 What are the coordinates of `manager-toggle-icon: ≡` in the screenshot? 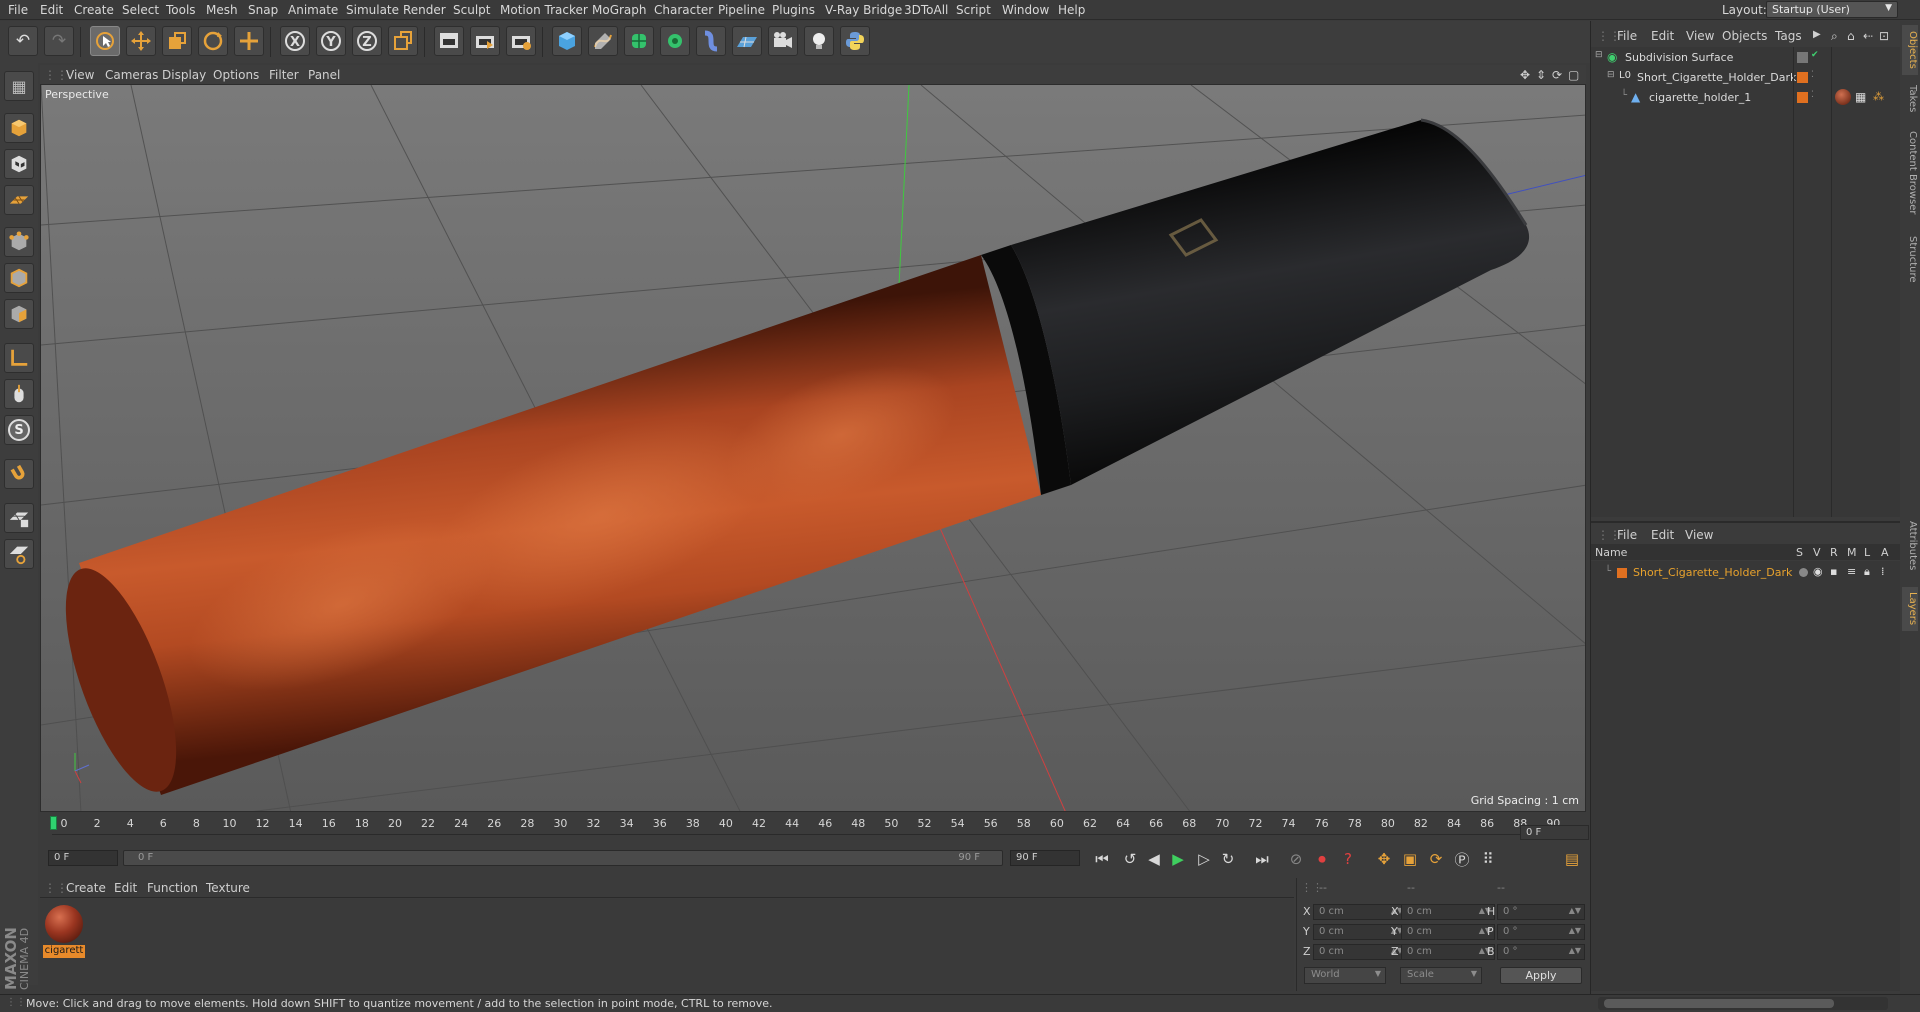 It's located at (1851, 571).